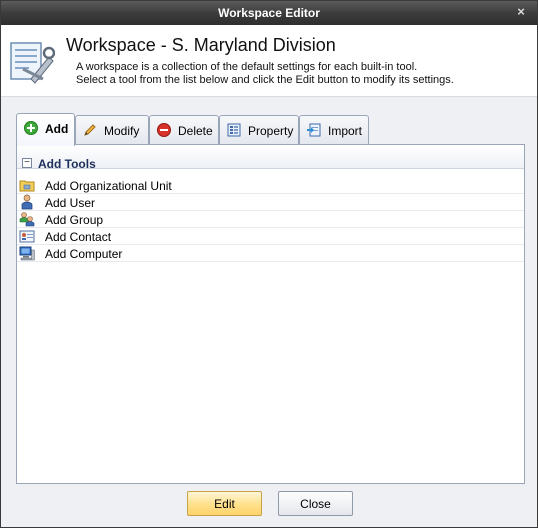 This screenshot has width=538, height=528. I want to click on tab-modify-label: Modify, so click(122, 131).